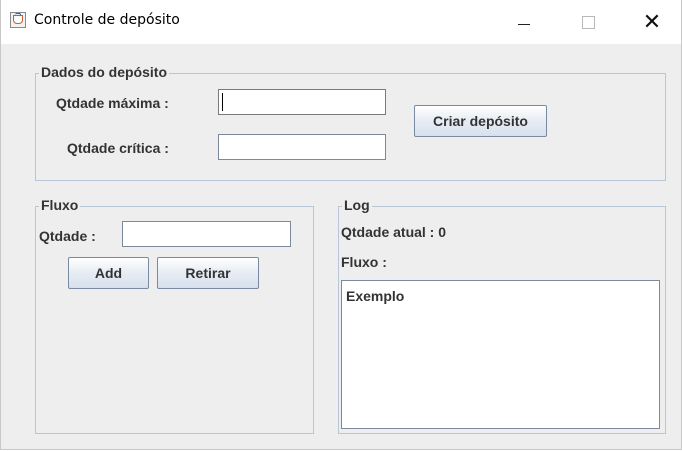 The height and width of the screenshot is (451, 682). What do you see at coordinates (67, 236) in the screenshot?
I see `flow-quantity-label: Qtdade :` at bounding box center [67, 236].